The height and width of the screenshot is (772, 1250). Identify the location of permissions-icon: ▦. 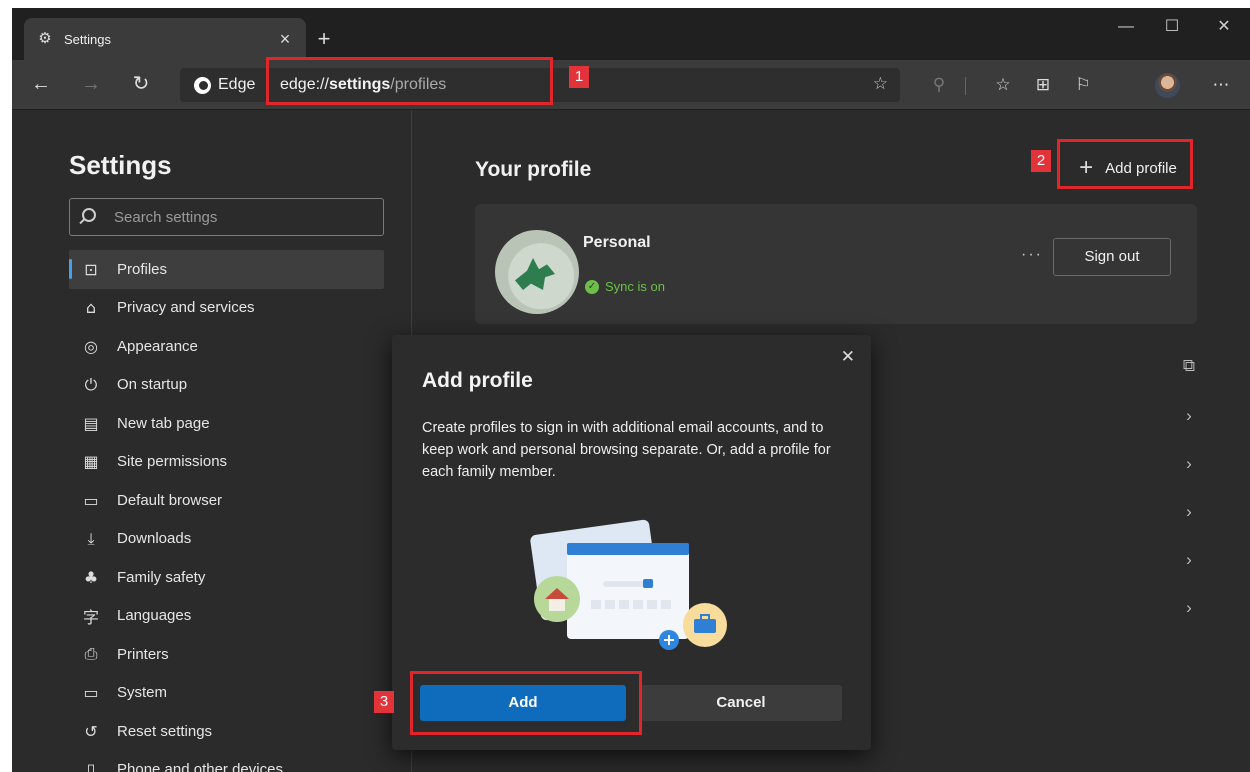
(91, 462).